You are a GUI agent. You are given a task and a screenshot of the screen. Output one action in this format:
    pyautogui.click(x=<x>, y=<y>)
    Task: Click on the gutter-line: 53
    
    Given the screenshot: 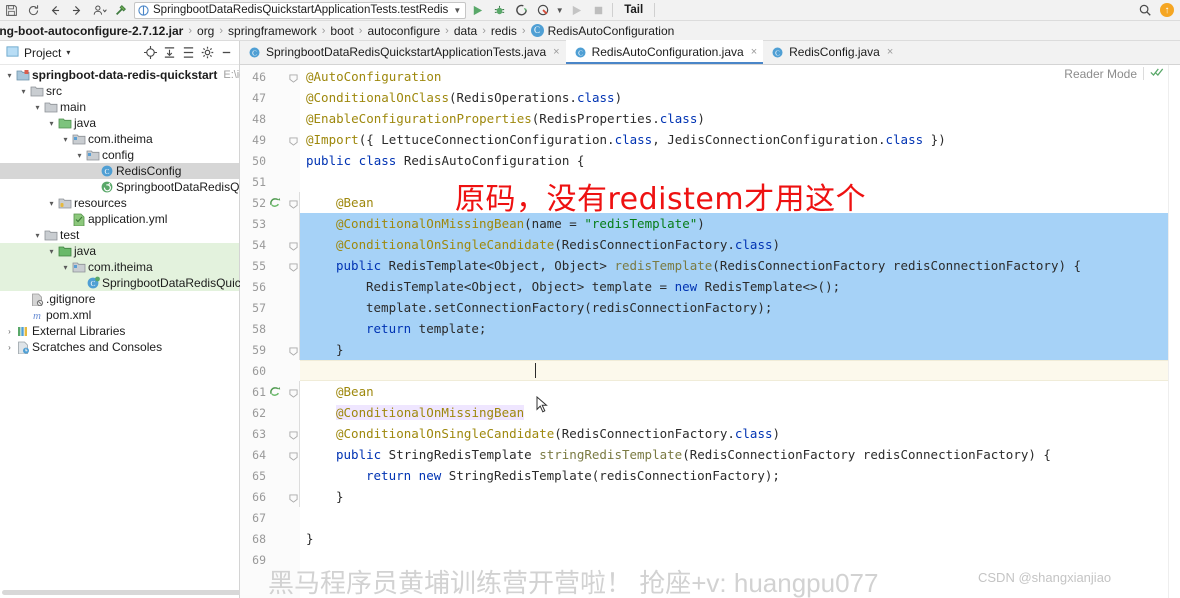 What is the action you would take?
    pyautogui.click(x=270, y=223)
    